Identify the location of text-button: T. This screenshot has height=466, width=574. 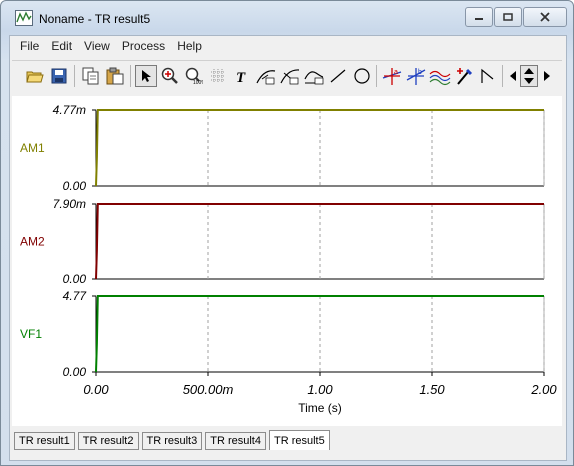
(242, 76).